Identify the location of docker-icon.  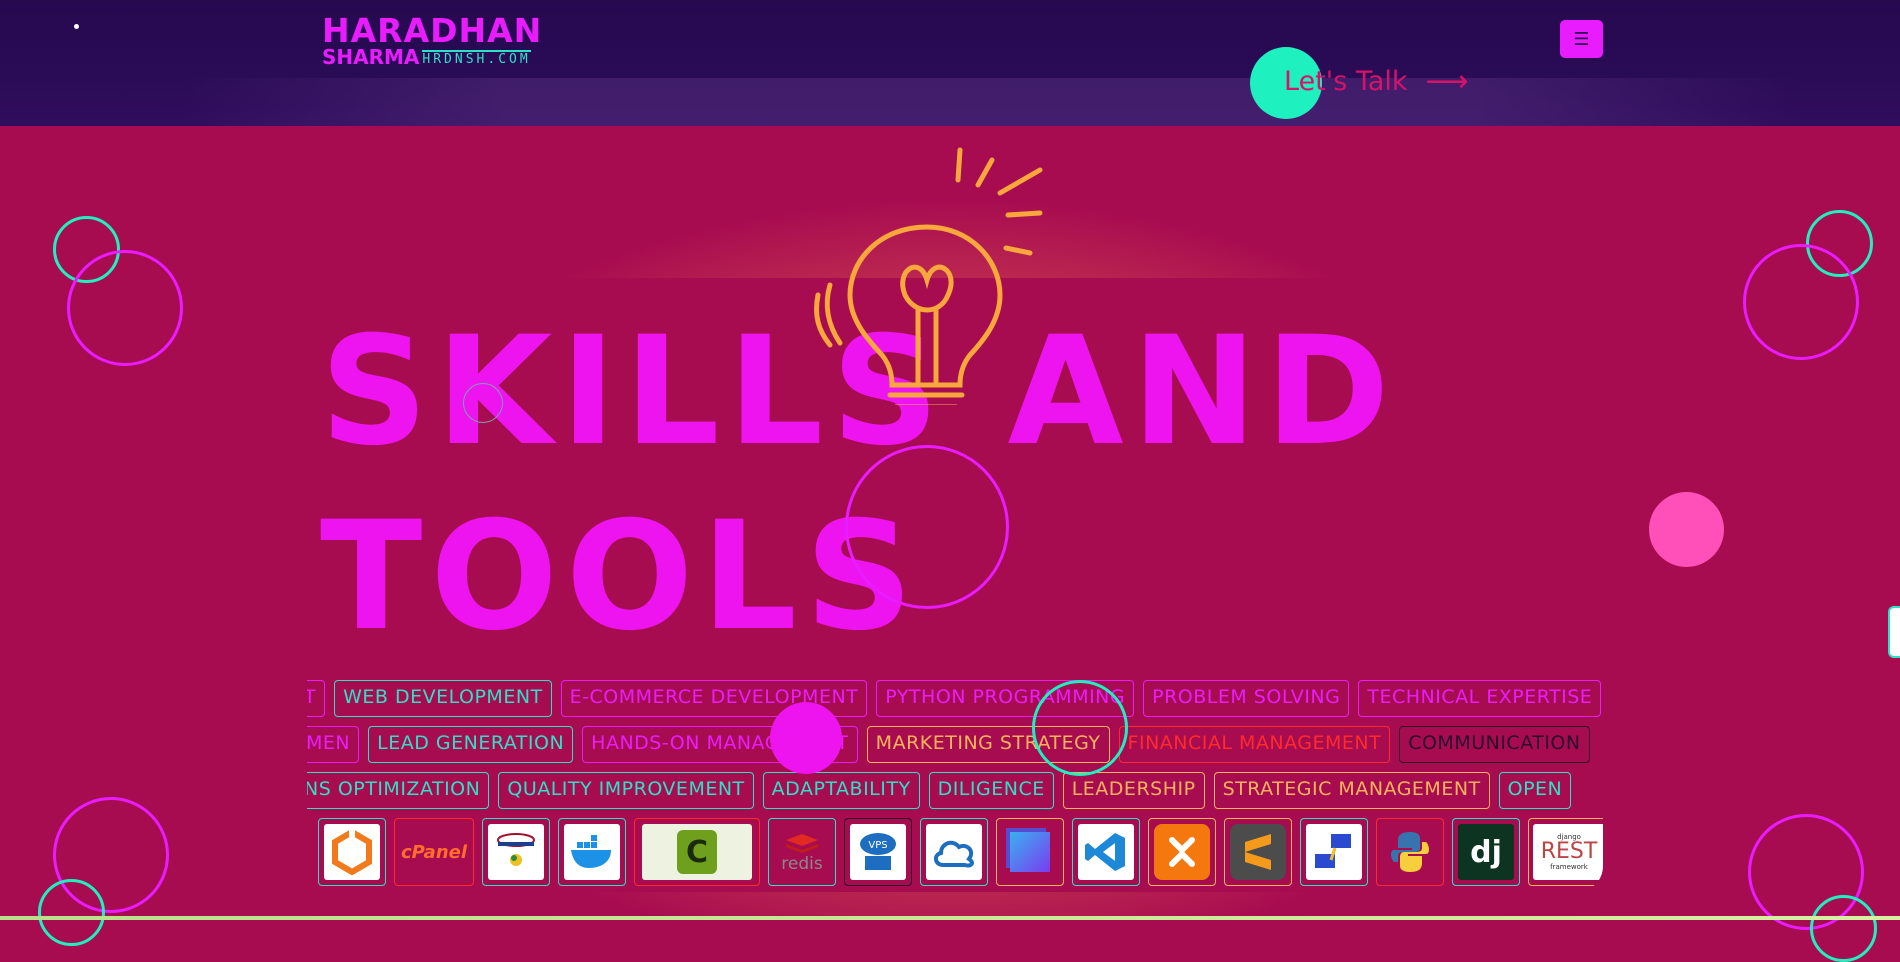
(592, 852).